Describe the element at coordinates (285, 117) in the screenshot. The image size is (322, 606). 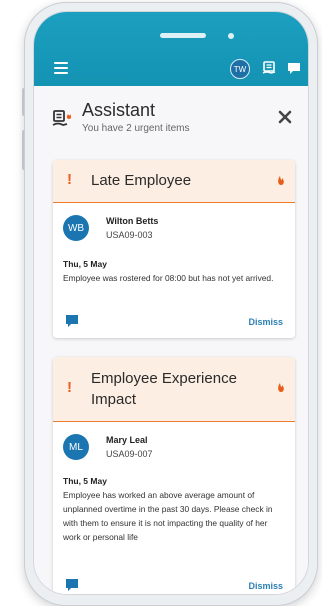
I see `close-icon` at that location.